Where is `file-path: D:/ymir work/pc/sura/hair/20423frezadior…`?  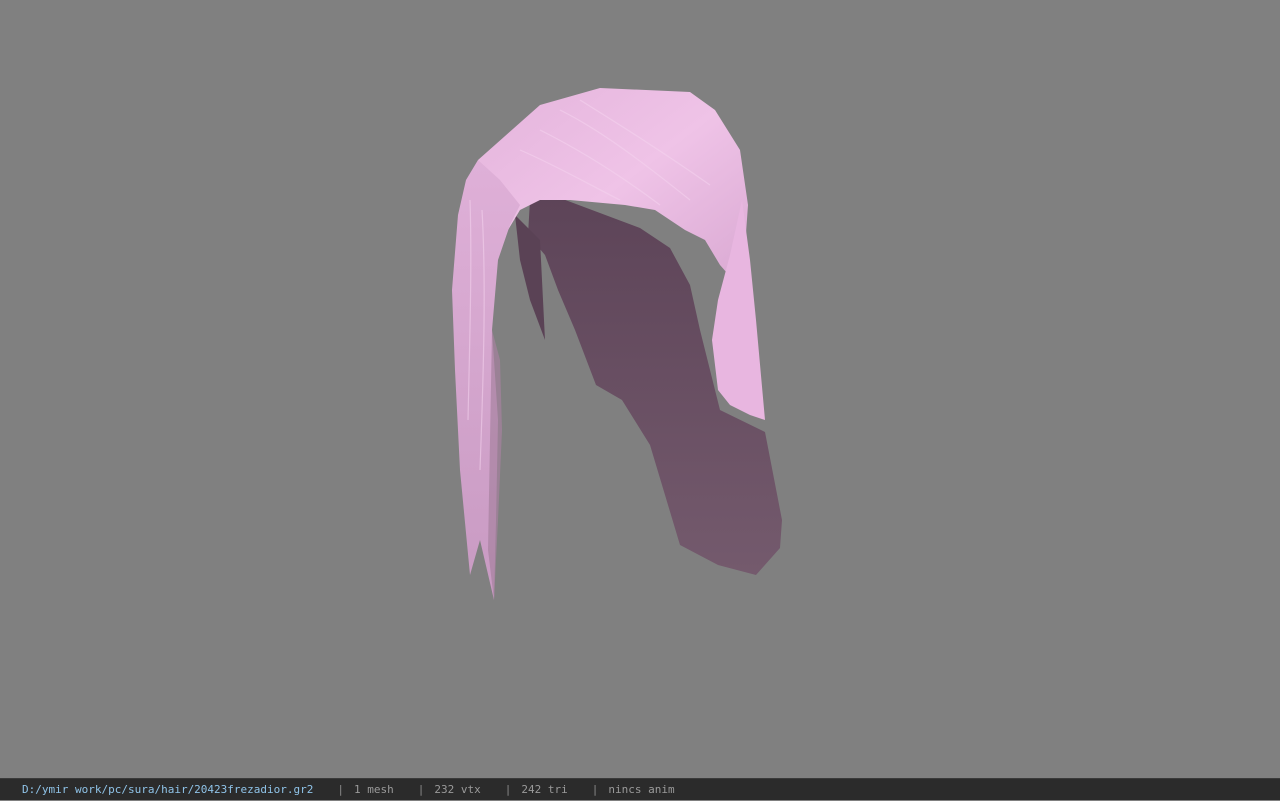
file-path: D:/ymir work/pc/sura/hair/20423frezadior… is located at coordinates (168, 789).